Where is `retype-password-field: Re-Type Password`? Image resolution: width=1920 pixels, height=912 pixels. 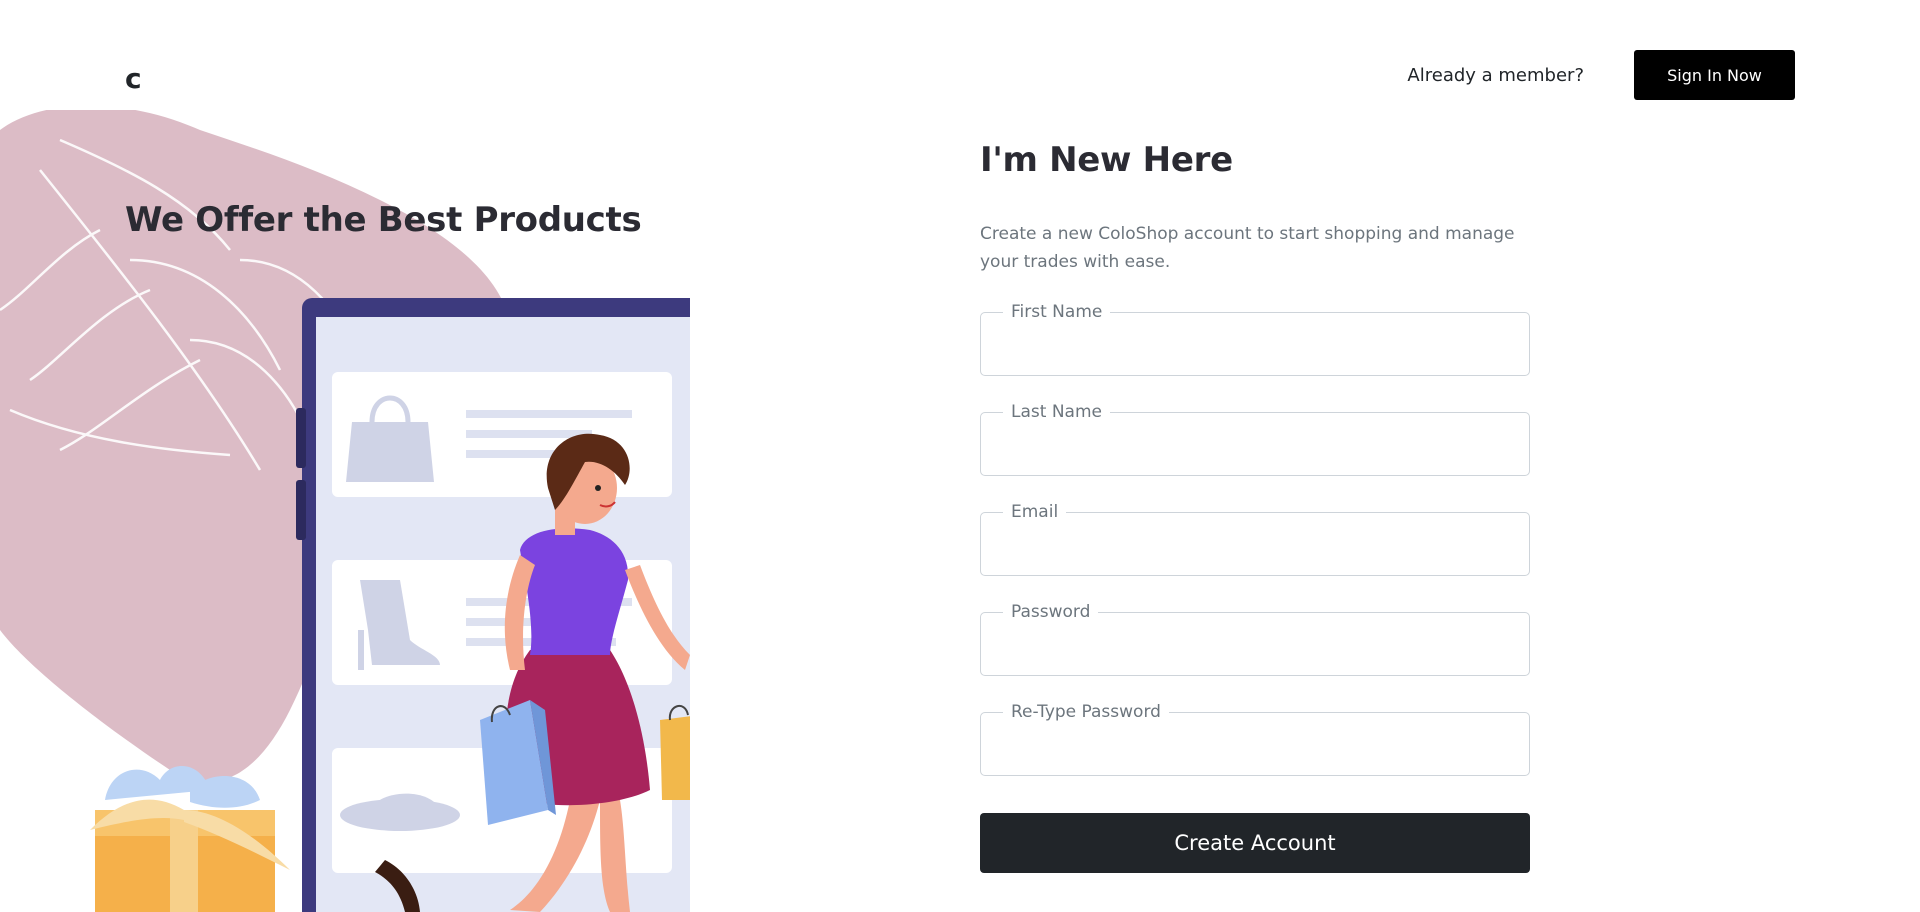
retype-password-field: Re-Type Password is located at coordinates (1255, 738).